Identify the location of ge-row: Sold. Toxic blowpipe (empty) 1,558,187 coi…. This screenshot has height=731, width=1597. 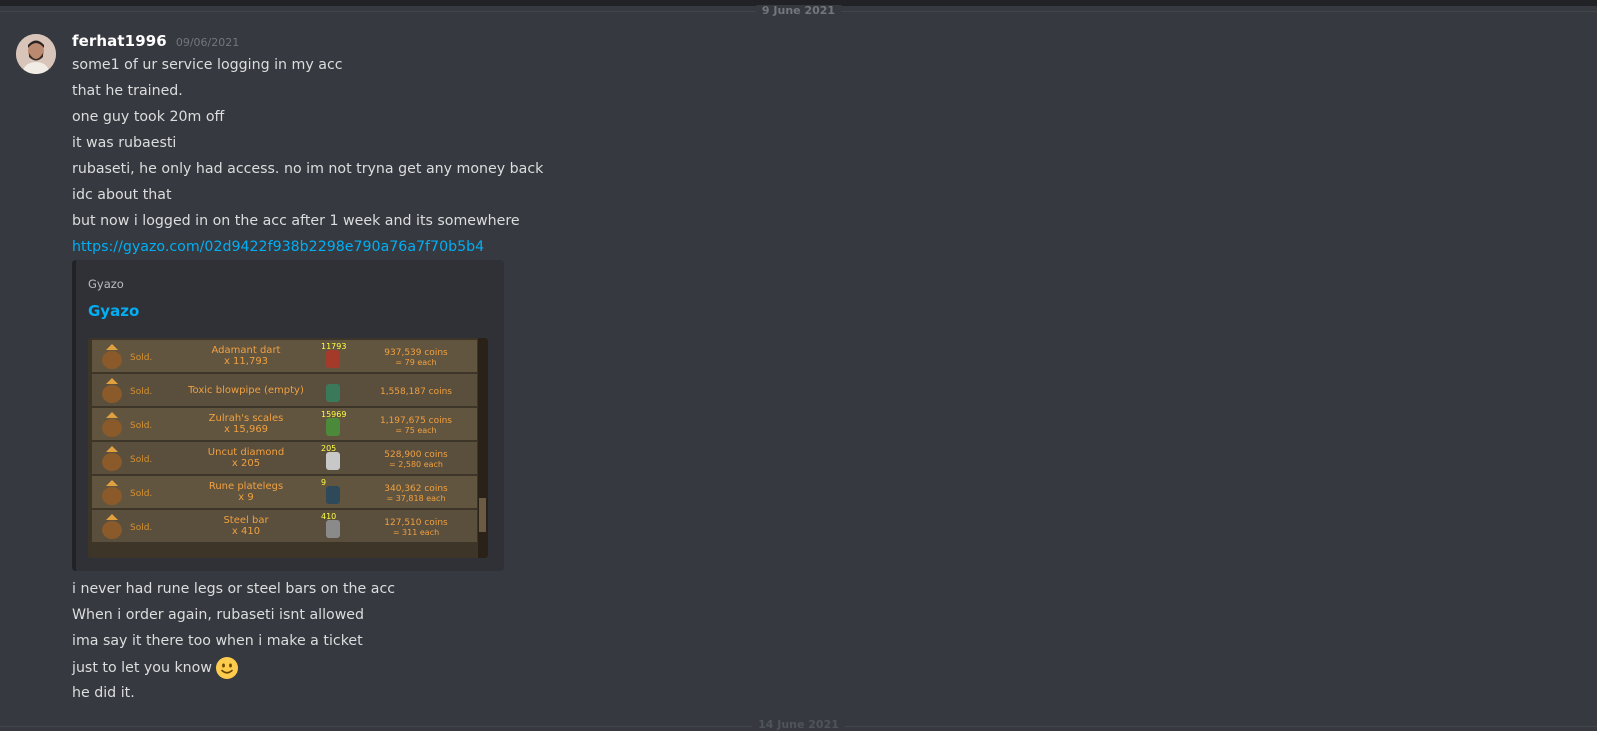
(284, 390).